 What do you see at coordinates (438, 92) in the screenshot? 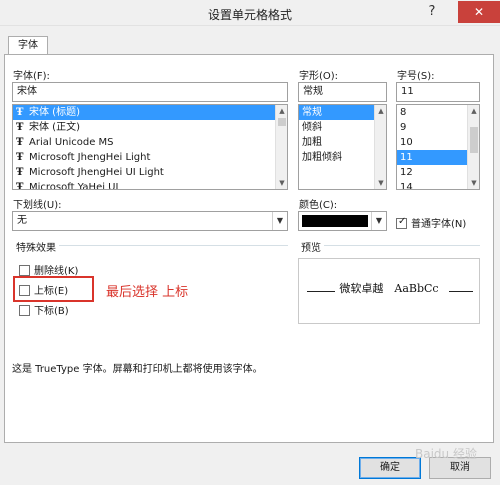
I see `size-input: 11` at bounding box center [438, 92].